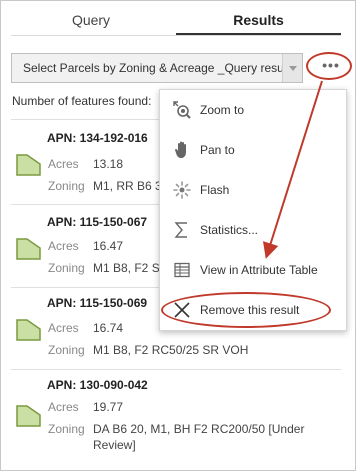 The width and height of the screenshot is (356, 471). What do you see at coordinates (127, 186) in the screenshot?
I see `zoning-value: M1, RR B6 3` at bounding box center [127, 186].